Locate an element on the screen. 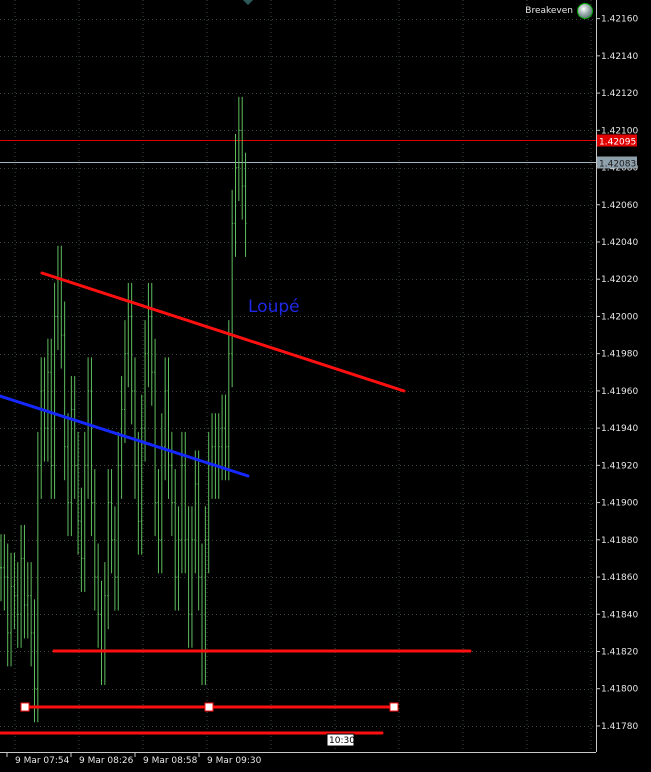  price-tick-label: 1.41960 is located at coordinates (619, 392).